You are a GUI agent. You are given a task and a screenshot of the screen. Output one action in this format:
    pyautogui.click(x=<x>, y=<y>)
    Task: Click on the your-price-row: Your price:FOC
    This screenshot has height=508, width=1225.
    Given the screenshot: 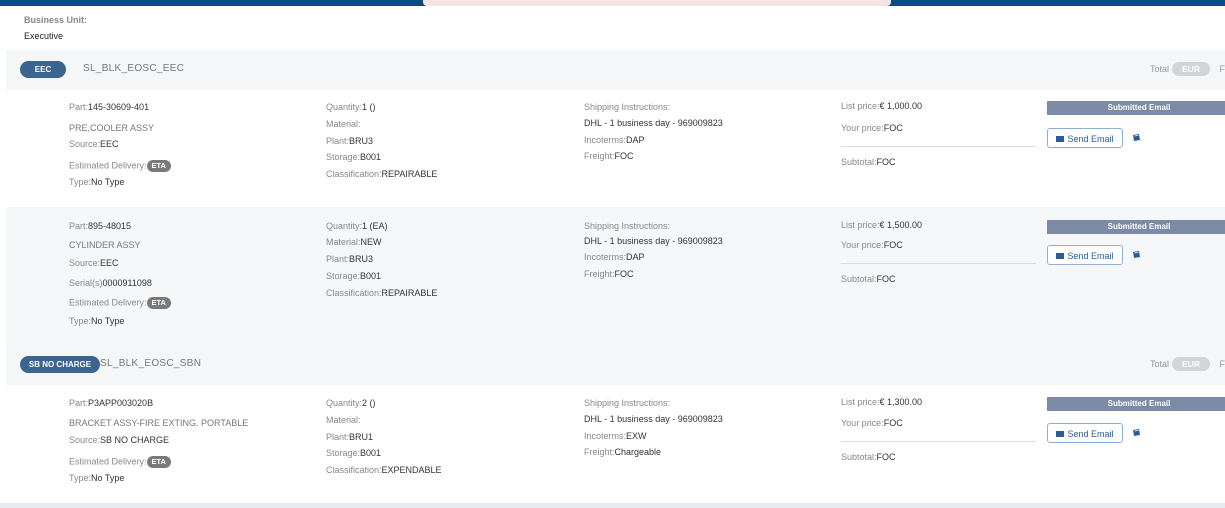 What is the action you would take?
    pyautogui.click(x=872, y=128)
    